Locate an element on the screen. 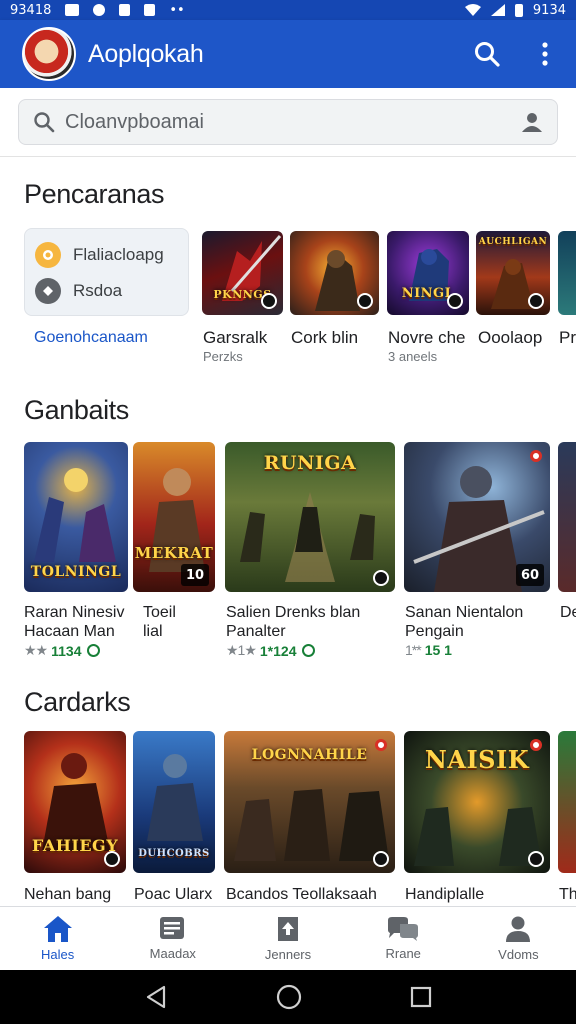 This screenshot has width=576, height=1024. chat-icon is located at coordinates (403, 929).